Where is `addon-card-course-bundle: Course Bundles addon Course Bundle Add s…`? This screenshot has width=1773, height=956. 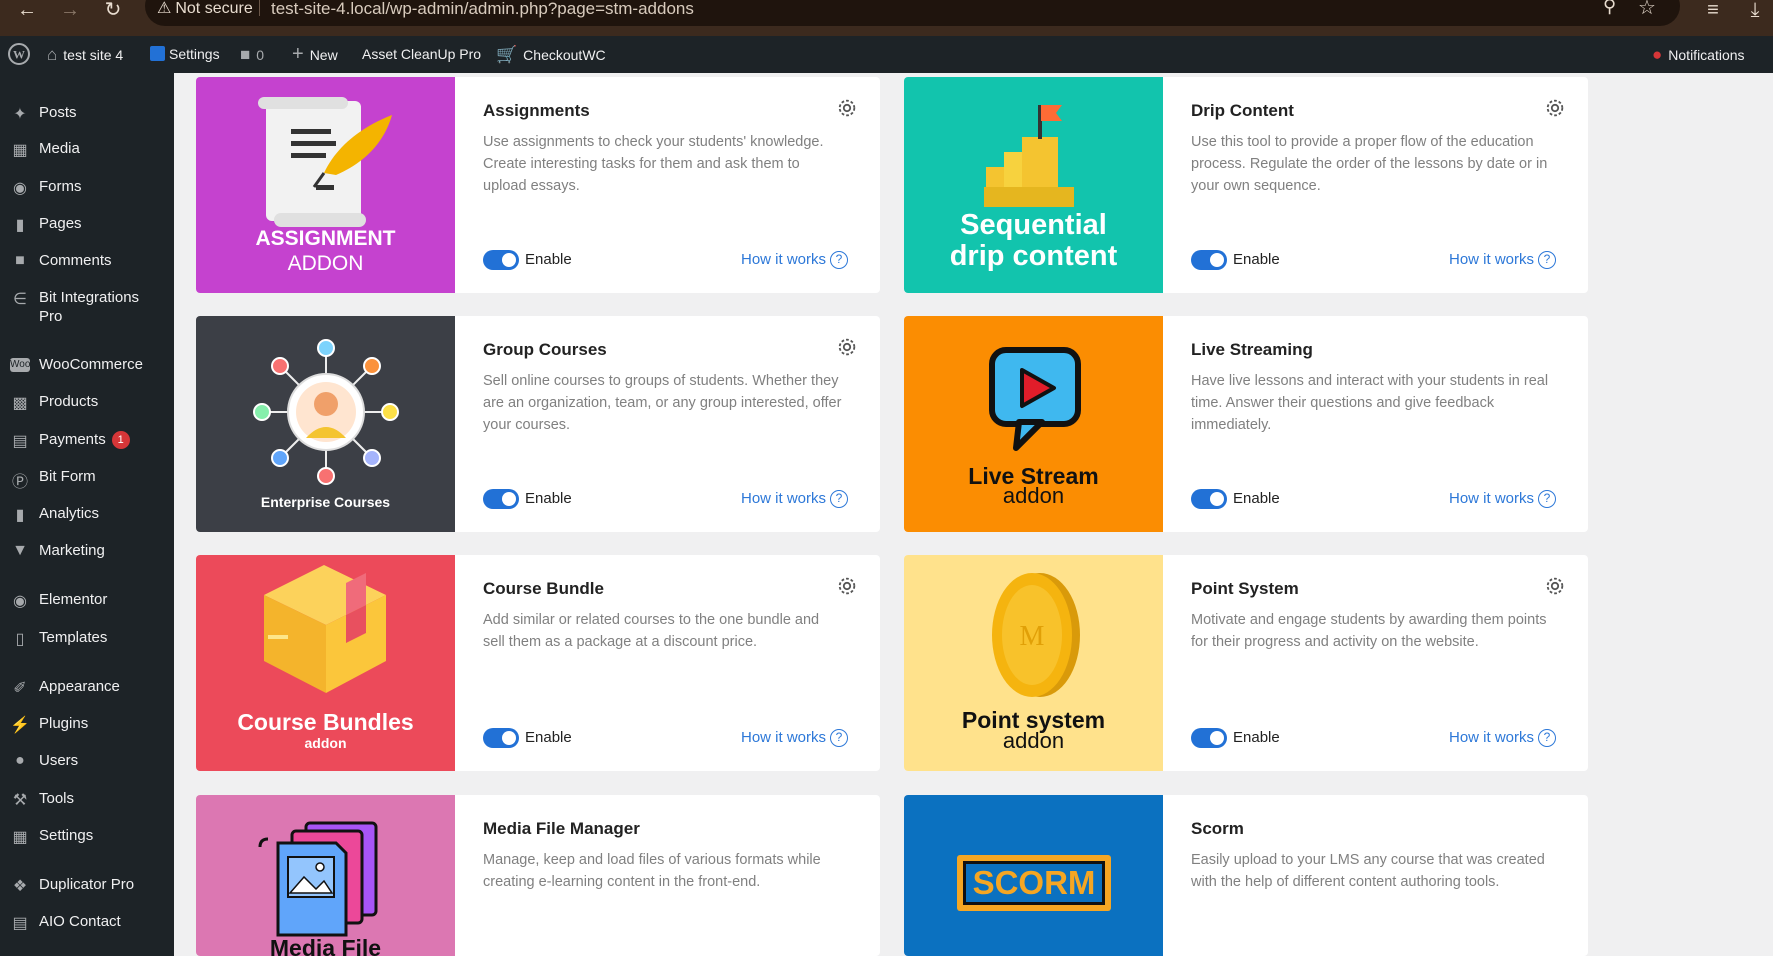
addon-card-course-bundle: Course Bundles addon Course Bundle Add s… is located at coordinates (538, 663).